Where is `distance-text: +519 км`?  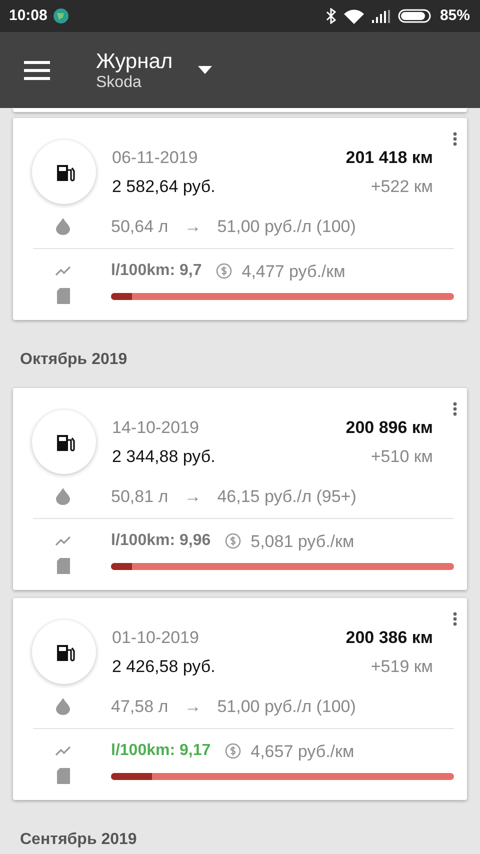 distance-text: +519 км is located at coordinates (401, 667).